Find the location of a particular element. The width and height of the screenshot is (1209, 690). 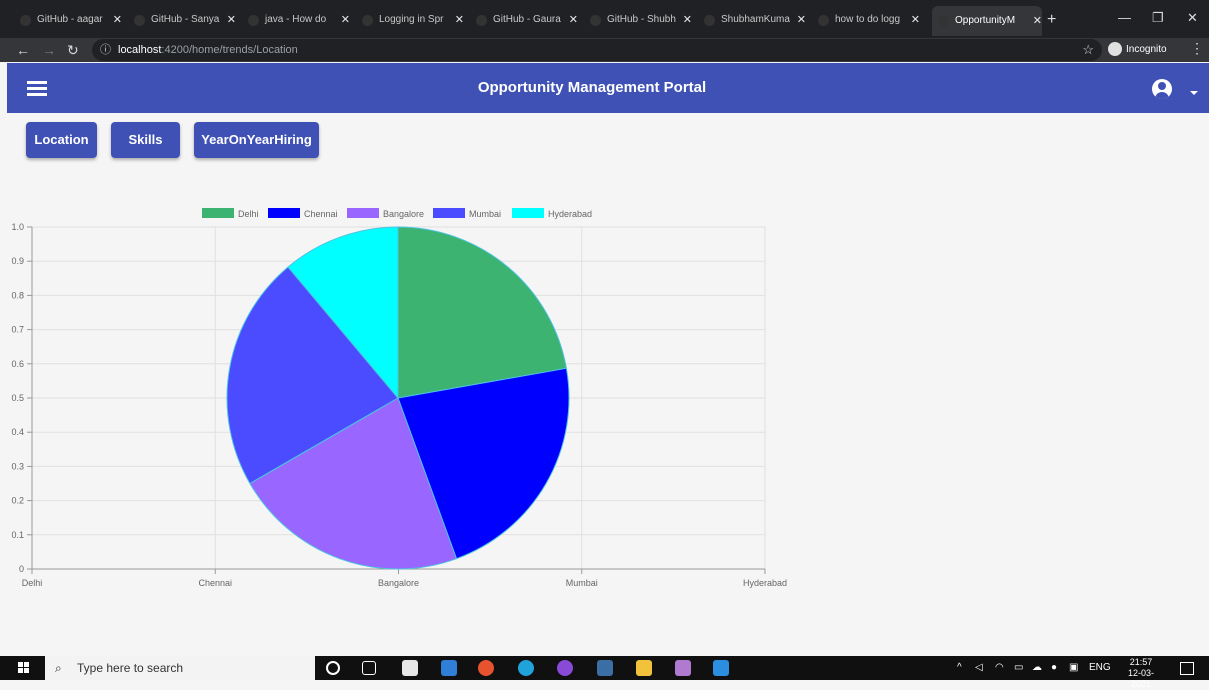

incognito-indicator: Incognito is located at coordinates (1137, 50).